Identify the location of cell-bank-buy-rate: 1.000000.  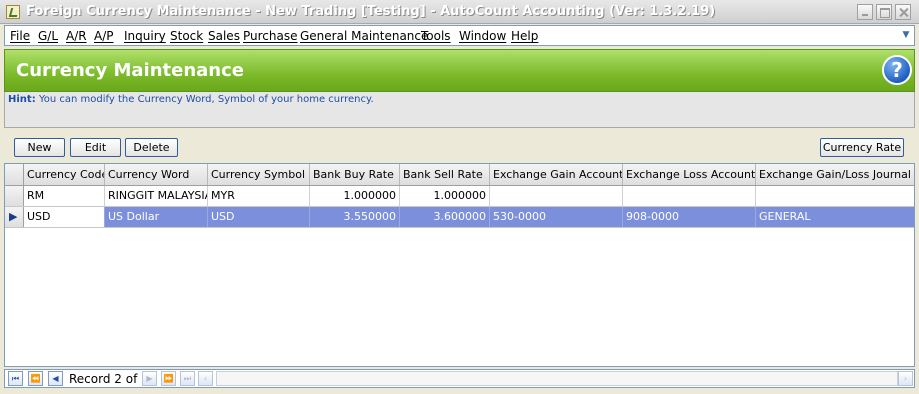
(355, 196).